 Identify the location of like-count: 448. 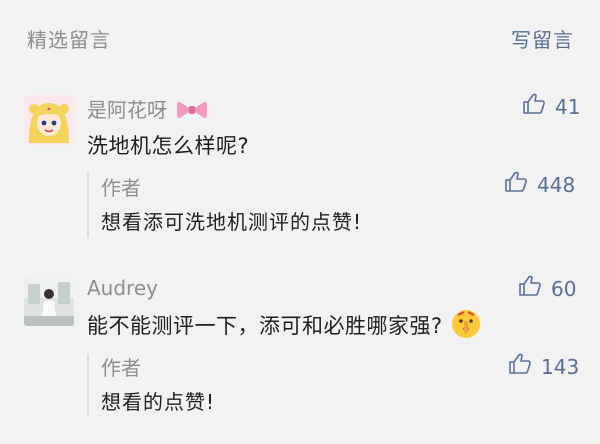
(556, 184).